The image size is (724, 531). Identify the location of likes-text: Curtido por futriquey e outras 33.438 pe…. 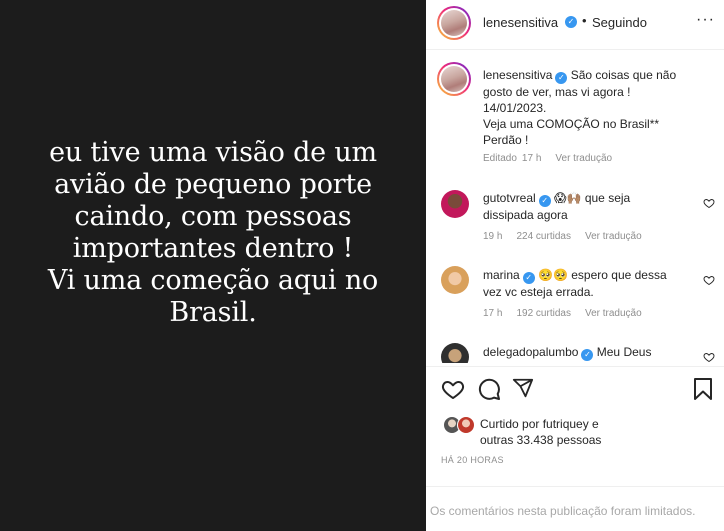
(540, 432).